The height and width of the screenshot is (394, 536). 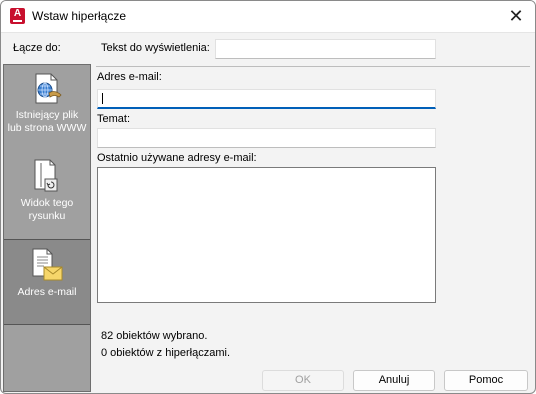 What do you see at coordinates (102, 98) in the screenshot?
I see `text-caret` at bounding box center [102, 98].